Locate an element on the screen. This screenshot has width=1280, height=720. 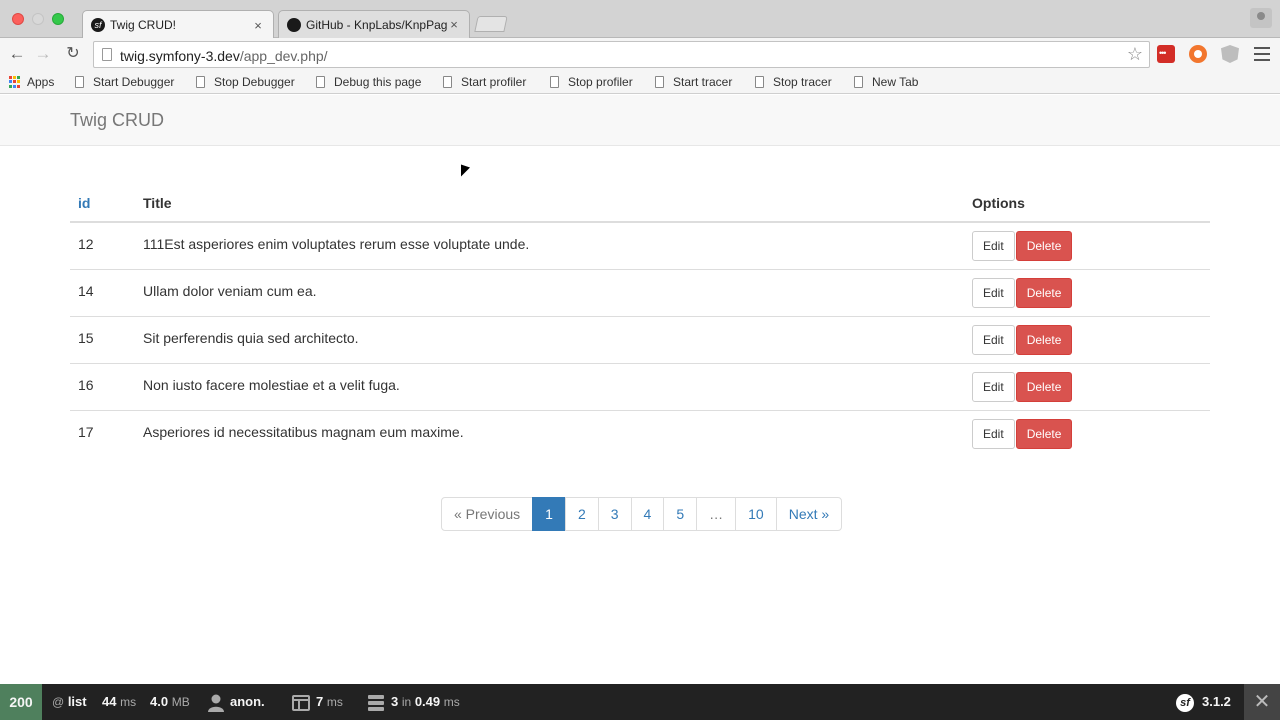
bookmark-label: Start profiler is located at coordinates (494, 82).